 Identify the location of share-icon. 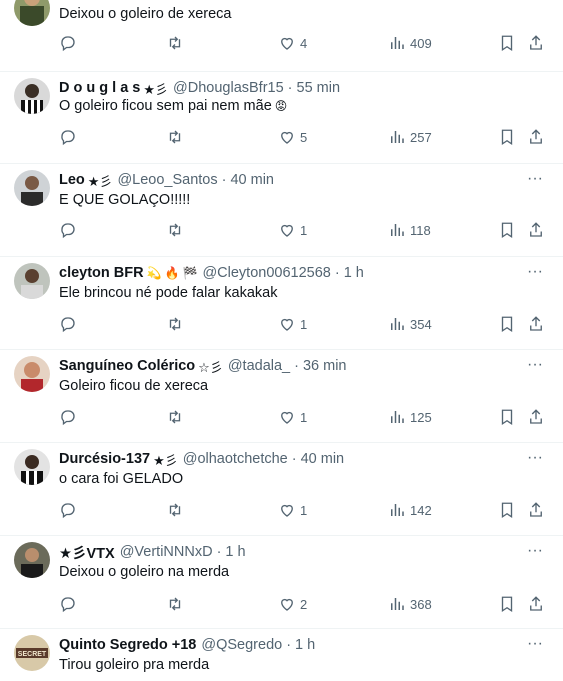
(536, 230).